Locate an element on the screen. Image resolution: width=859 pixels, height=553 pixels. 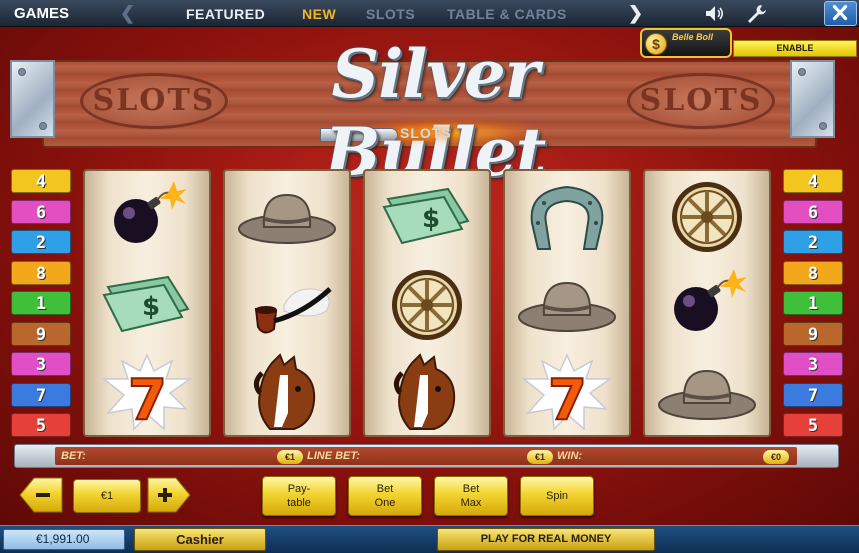
payline-left-5: 9 is located at coordinates (41, 333).